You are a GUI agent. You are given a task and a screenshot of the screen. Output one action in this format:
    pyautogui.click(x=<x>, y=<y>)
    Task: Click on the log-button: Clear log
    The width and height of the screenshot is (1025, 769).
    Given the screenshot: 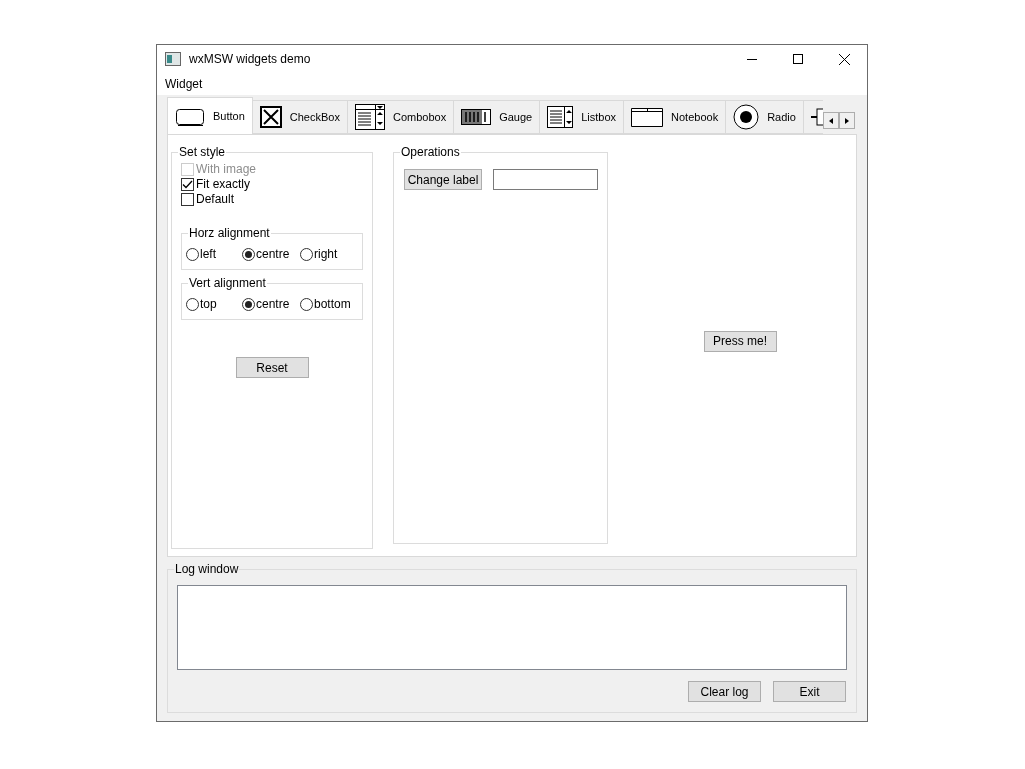 What is the action you would take?
    pyautogui.click(x=724, y=691)
    